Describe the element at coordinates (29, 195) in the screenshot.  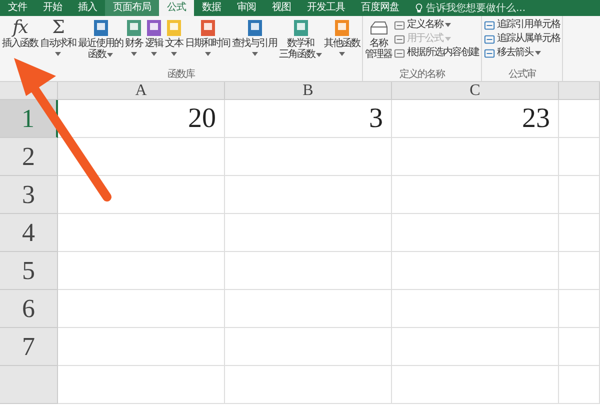
I see `row-header: 3` at that location.